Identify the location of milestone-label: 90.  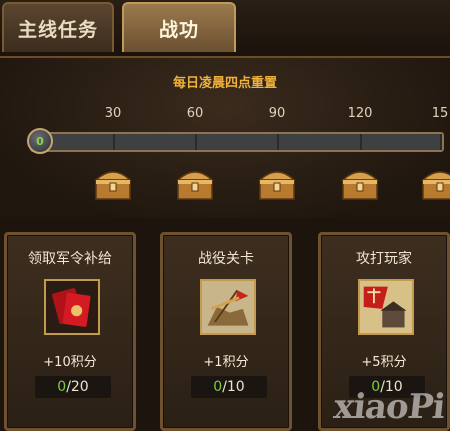
(277, 113).